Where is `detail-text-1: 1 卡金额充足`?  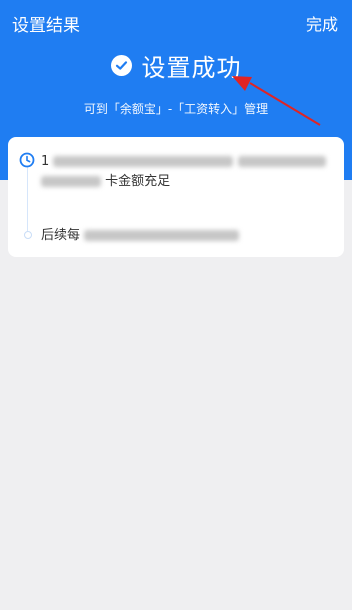
detail-text-1: 1 卡金额充足 is located at coordinates (187, 172).